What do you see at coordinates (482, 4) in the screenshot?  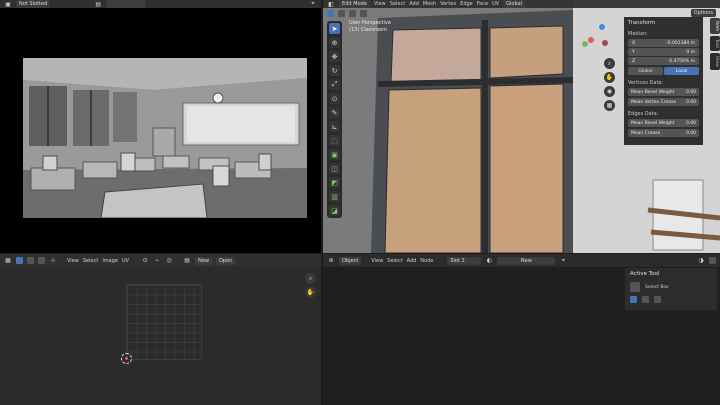 I see `menu-face: Face` at bounding box center [482, 4].